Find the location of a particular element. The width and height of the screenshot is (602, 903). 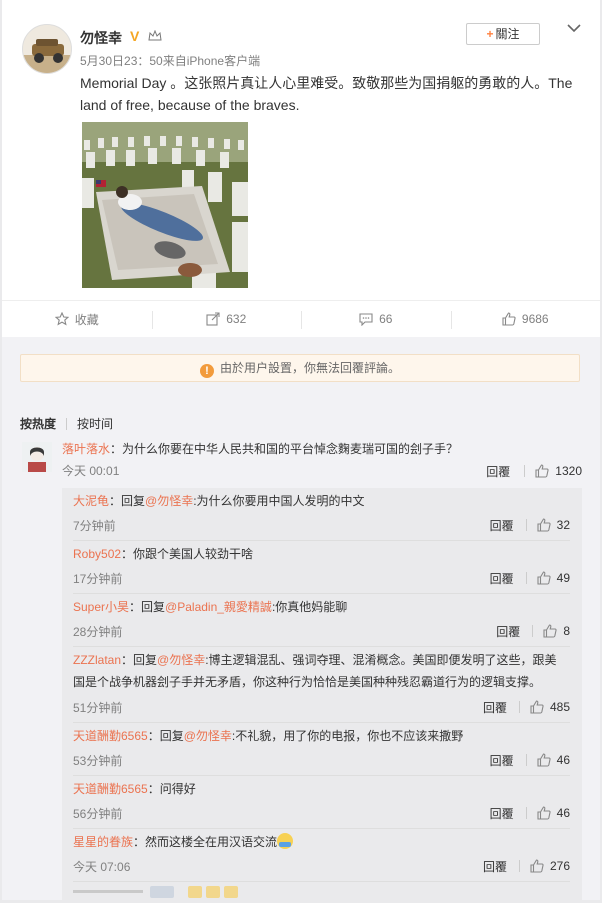

comment-body: ：为什么你要在中华人民共和国的平台悼念麴麦瑞可国的刽子手？ is located at coordinates (284, 449).